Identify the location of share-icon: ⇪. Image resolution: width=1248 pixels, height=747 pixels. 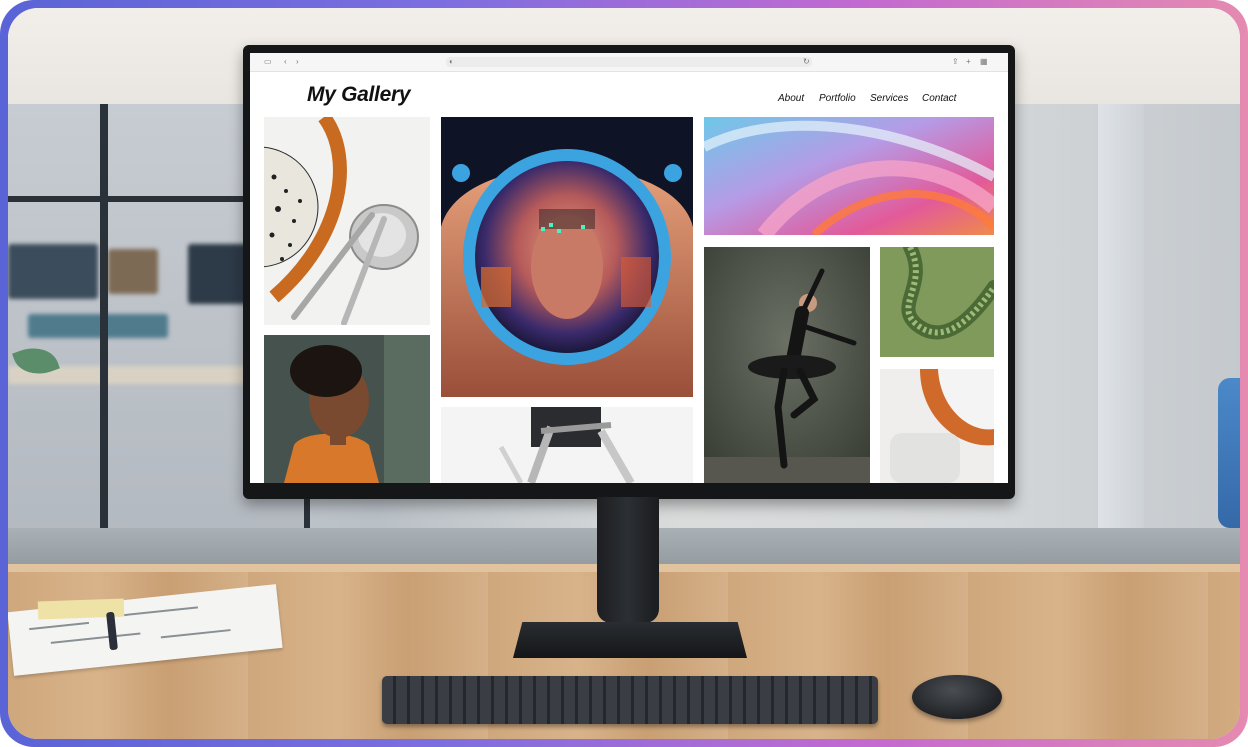
(955, 62).